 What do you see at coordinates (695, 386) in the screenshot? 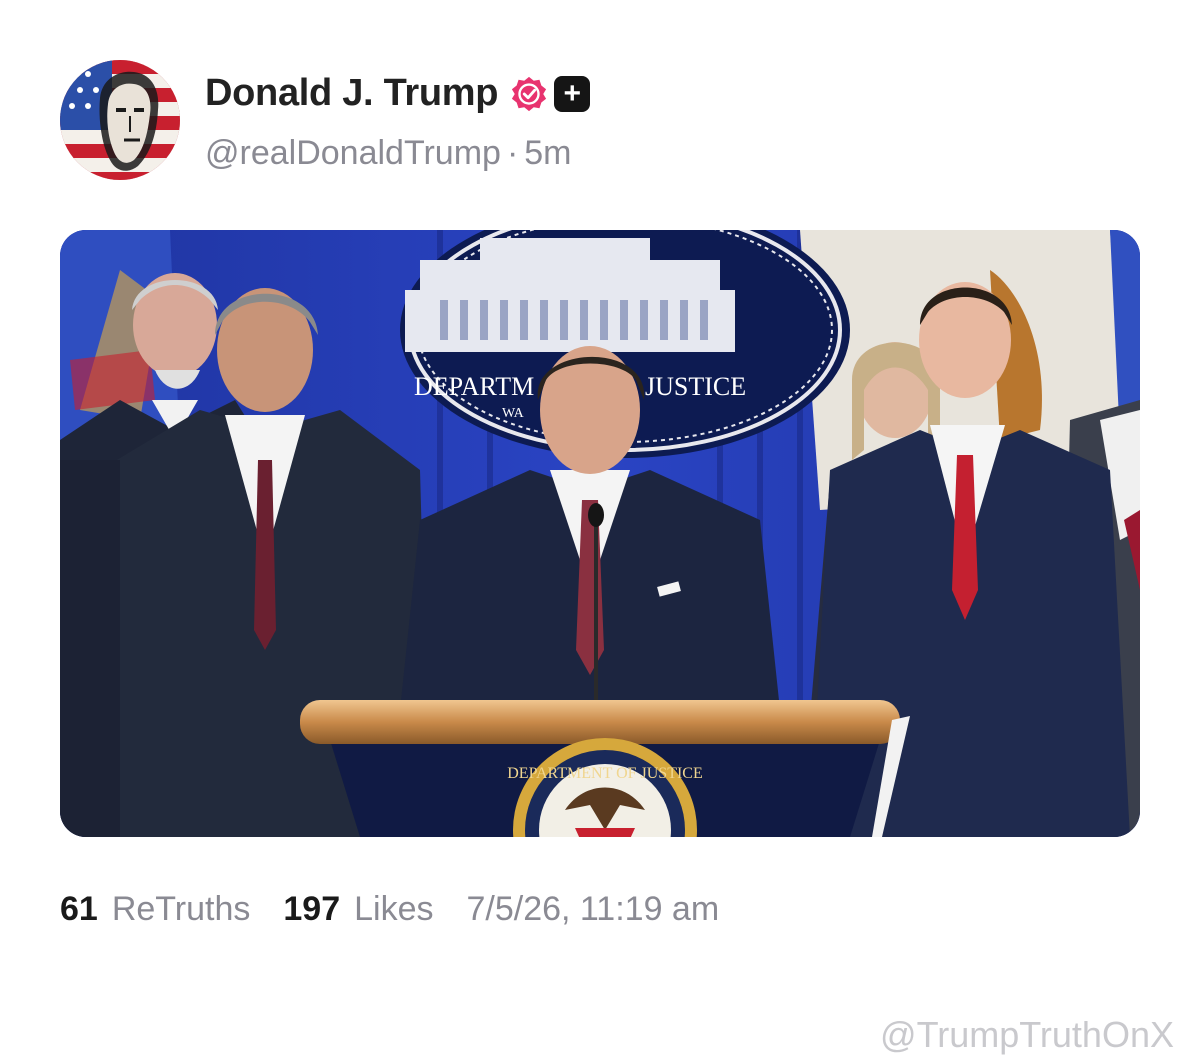
I see `backdrop-sign-right: JUSTICE` at bounding box center [695, 386].